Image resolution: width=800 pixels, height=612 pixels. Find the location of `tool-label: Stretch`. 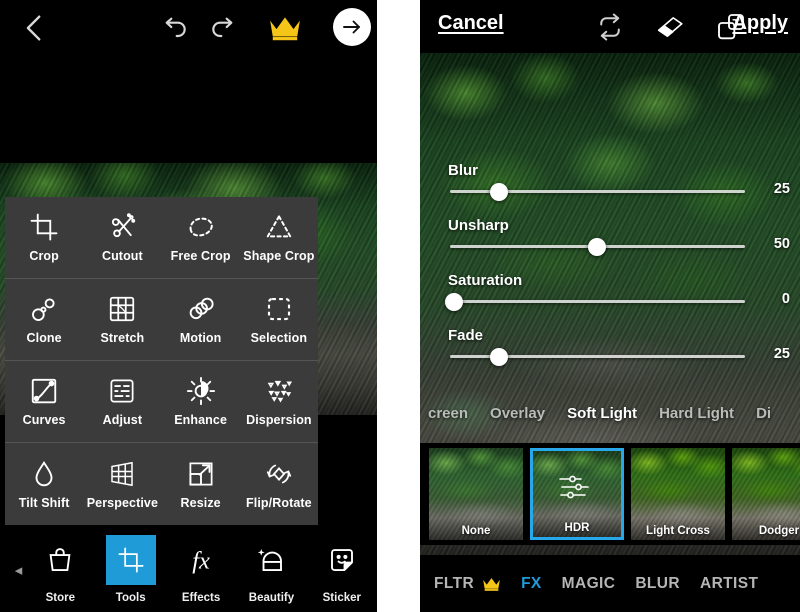

tool-label: Stretch is located at coordinates (122, 338).